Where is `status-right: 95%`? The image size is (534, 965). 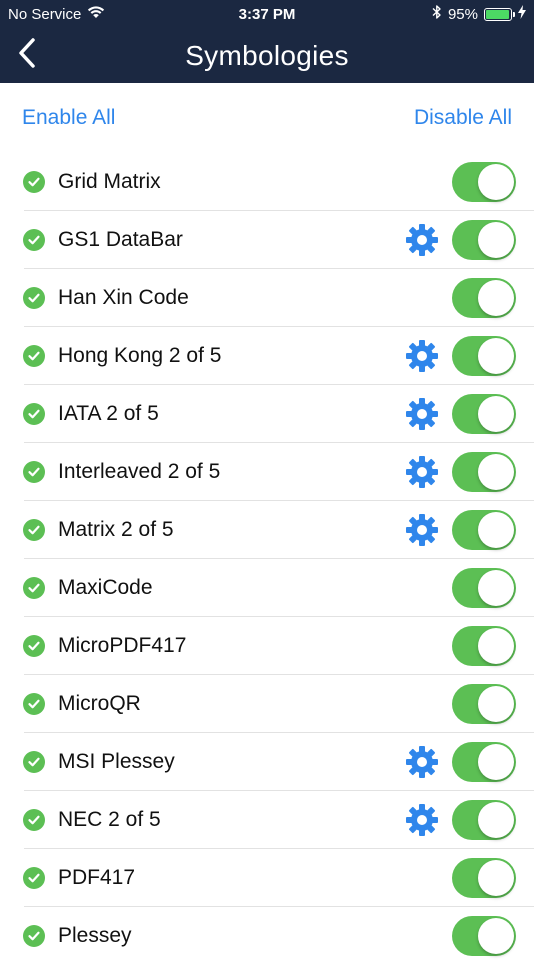 status-right: 95% is located at coordinates (479, 14).